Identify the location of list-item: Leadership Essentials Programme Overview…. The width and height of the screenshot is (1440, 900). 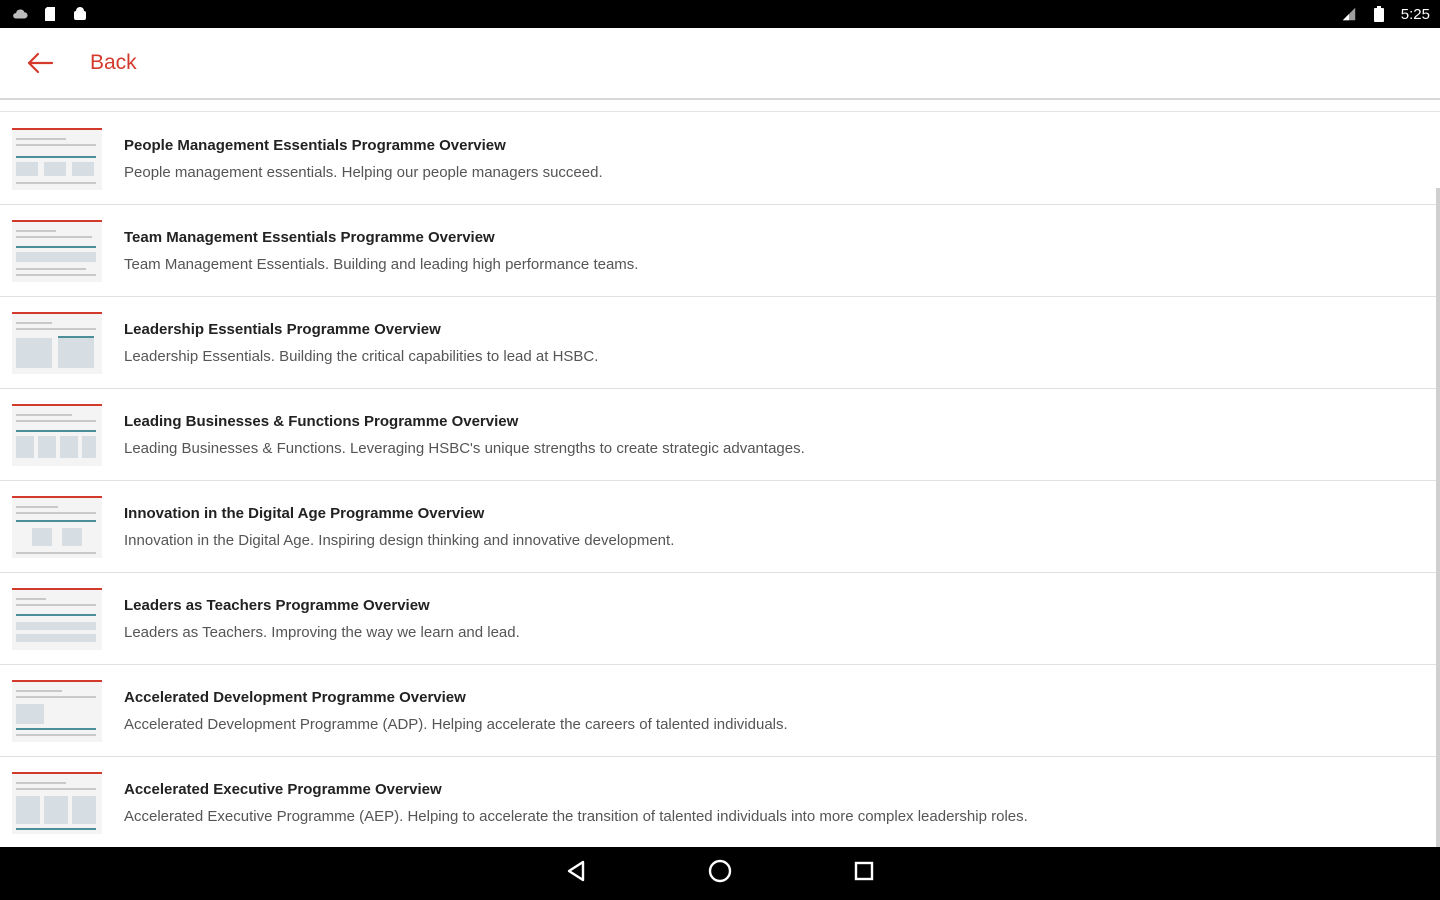
(720, 343).